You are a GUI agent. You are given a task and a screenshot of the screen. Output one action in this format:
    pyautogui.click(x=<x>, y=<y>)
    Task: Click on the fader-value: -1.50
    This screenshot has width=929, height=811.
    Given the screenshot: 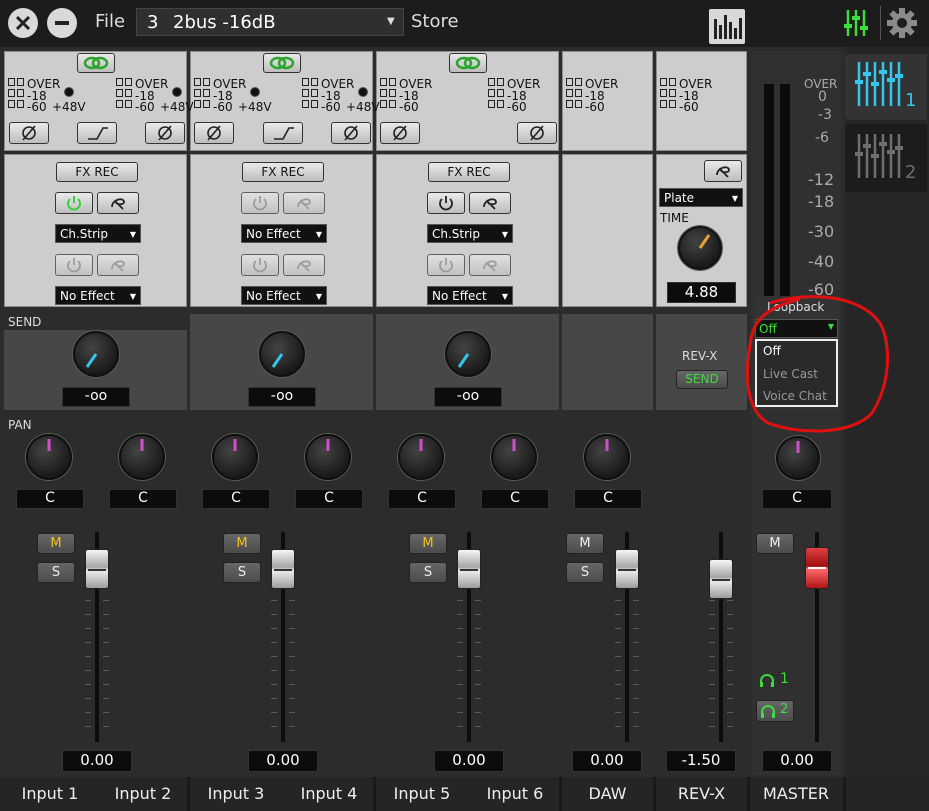 What is the action you would take?
    pyautogui.click(x=701, y=761)
    